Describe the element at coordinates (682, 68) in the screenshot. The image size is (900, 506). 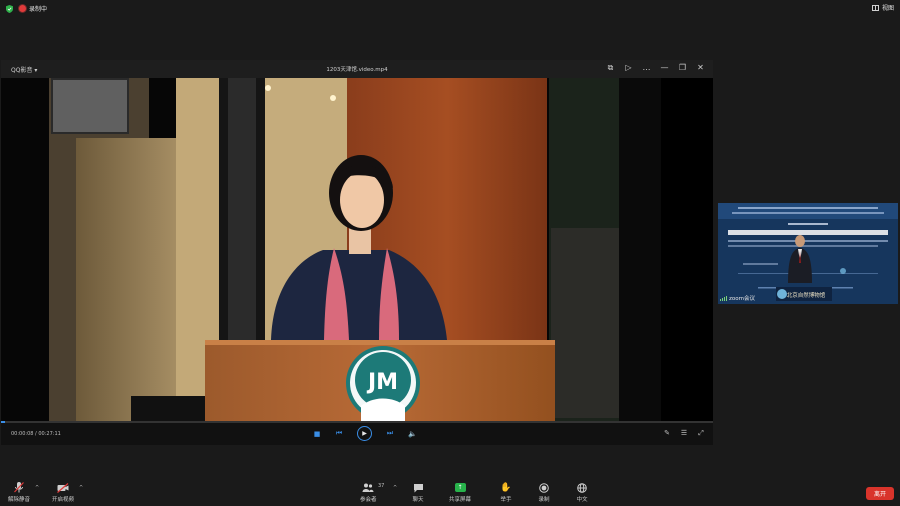
I see `restore-icon: ❐` at that location.